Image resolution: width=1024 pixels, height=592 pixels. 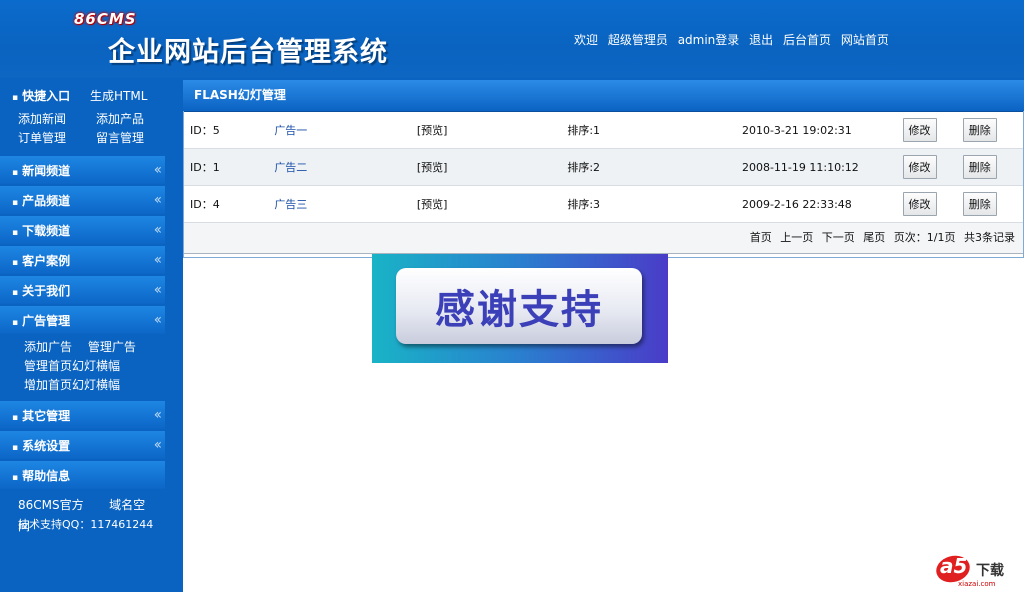 What do you see at coordinates (41, 290) in the screenshot?
I see `section-title: 关于我们` at bounding box center [41, 290].